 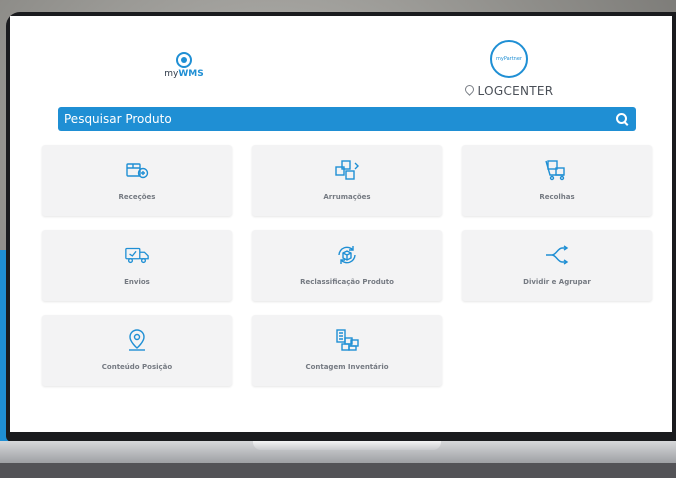 I want to click on boxes-stack-icon, so click(x=347, y=170).